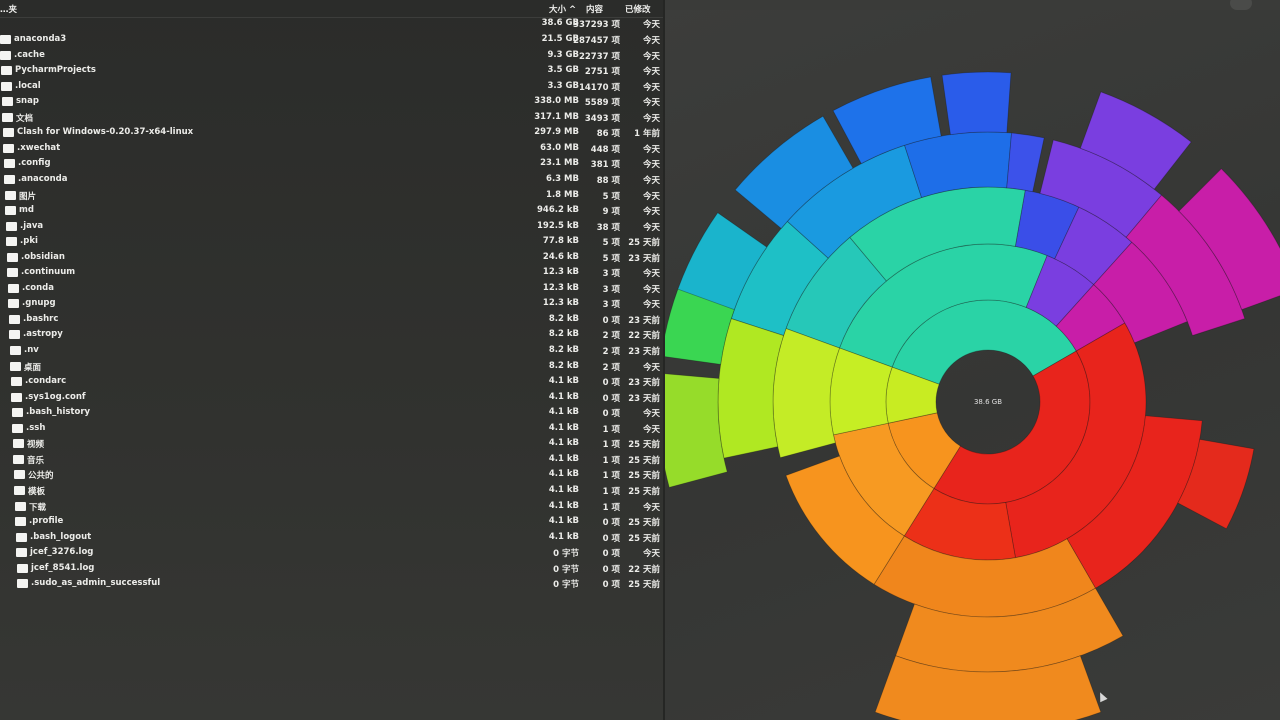  What do you see at coordinates (611, 243) in the screenshot?
I see `row-items: 5 项` at bounding box center [611, 243].